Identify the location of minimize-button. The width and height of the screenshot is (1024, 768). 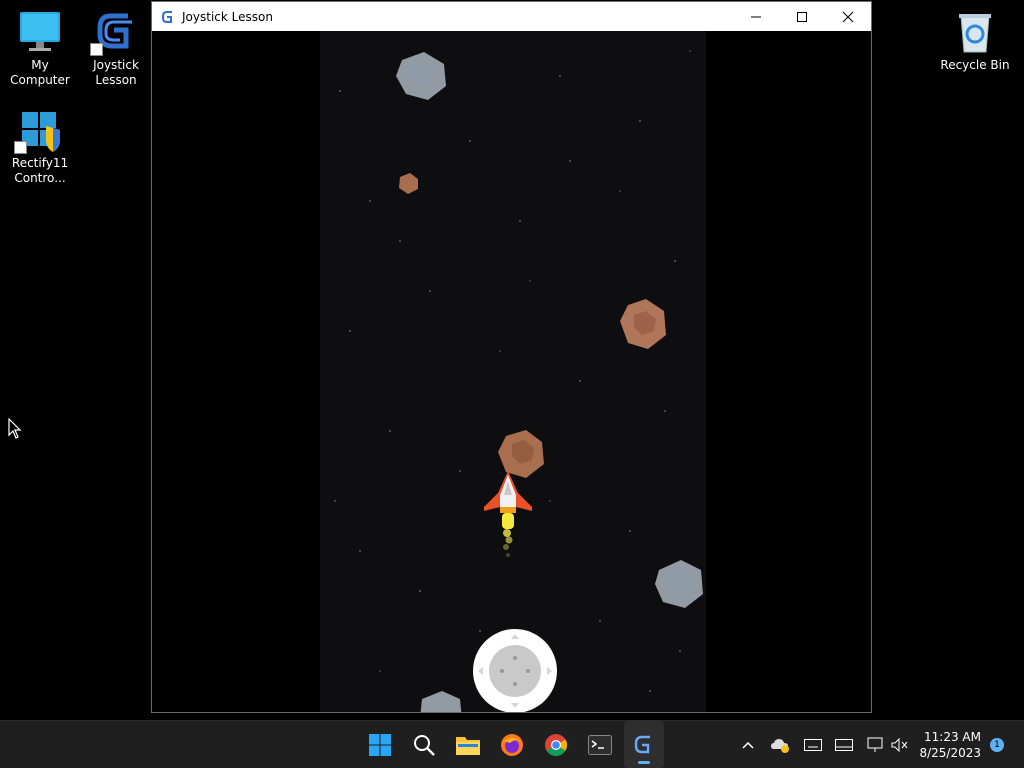
(756, 16).